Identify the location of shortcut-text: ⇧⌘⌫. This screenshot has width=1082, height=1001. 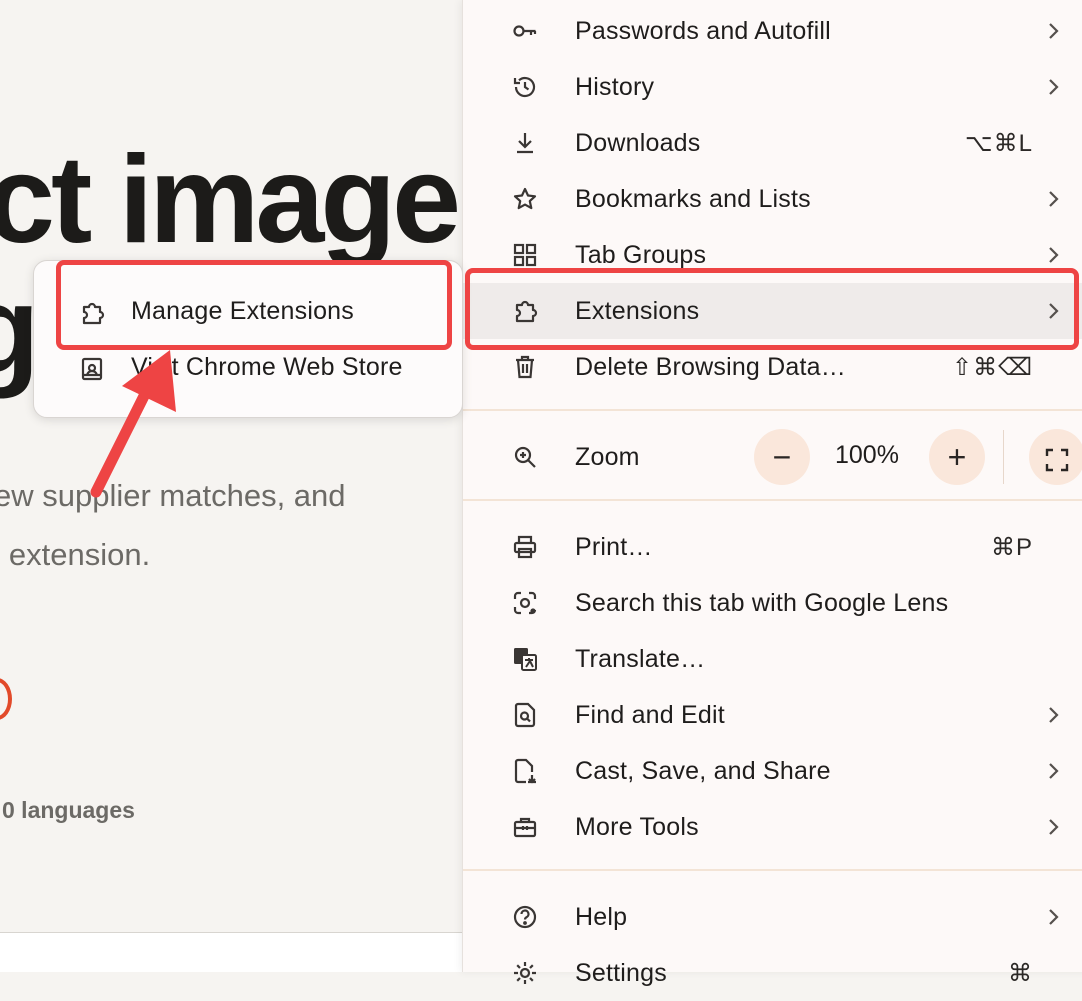
(992, 367).